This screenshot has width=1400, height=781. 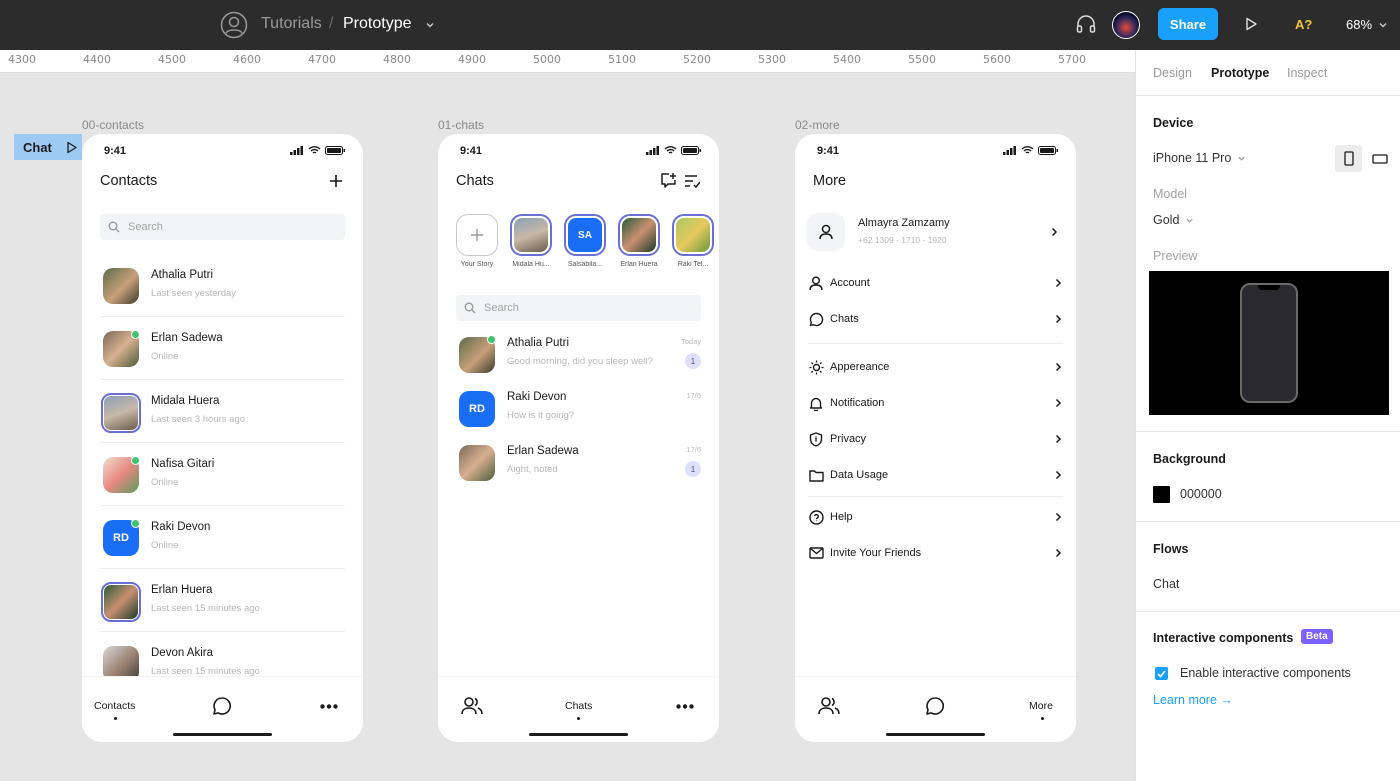 I want to click on contact-row: Erlan Huera Last seen 15 minutes ago, so click(x=222, y=600).